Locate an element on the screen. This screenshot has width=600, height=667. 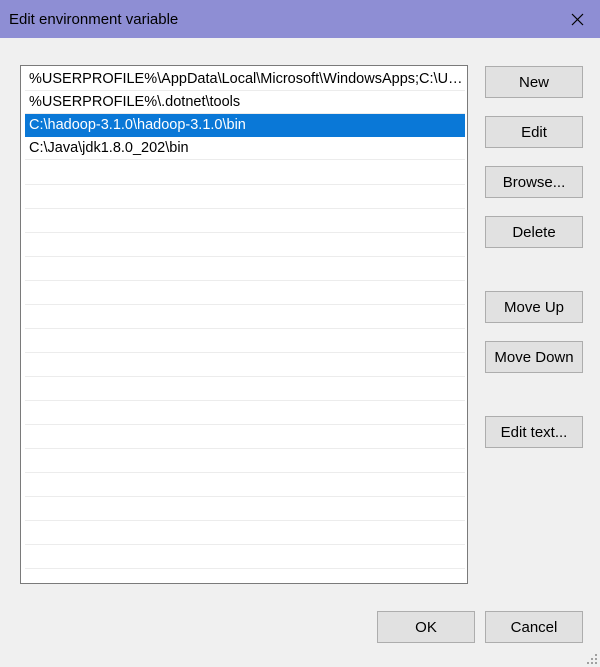
move-up-button: Move Up is located at coordinates (534, 307).